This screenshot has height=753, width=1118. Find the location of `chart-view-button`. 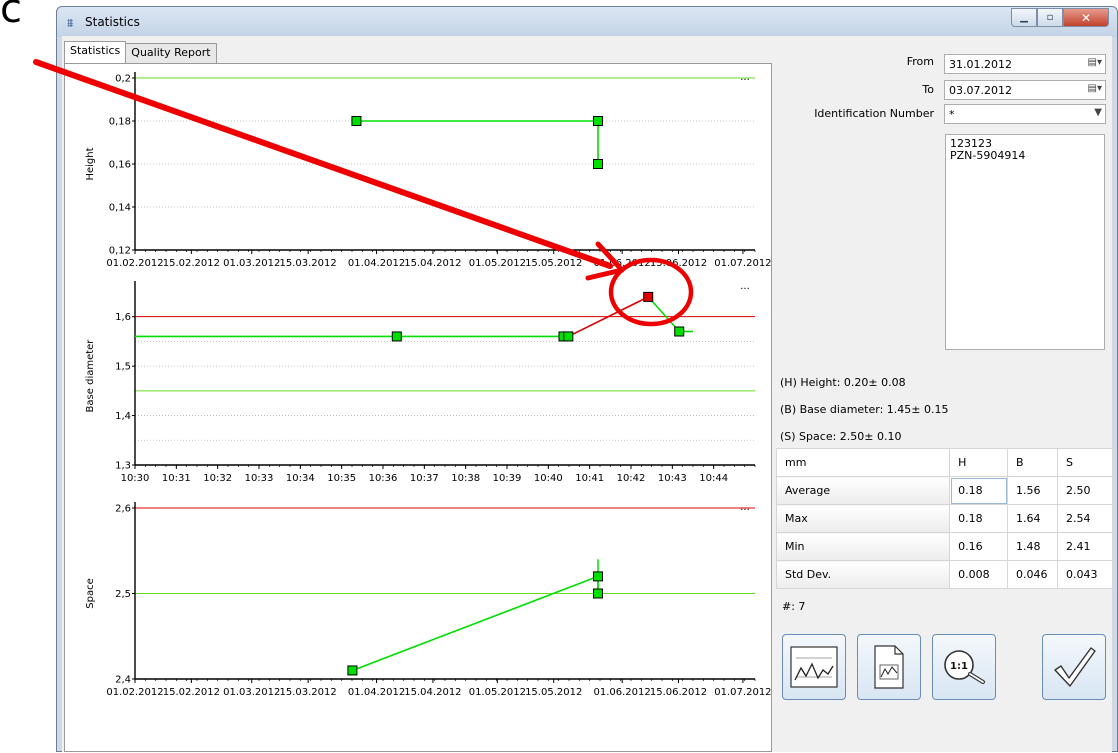

chart-view-button is located at coordinates (814, 667).